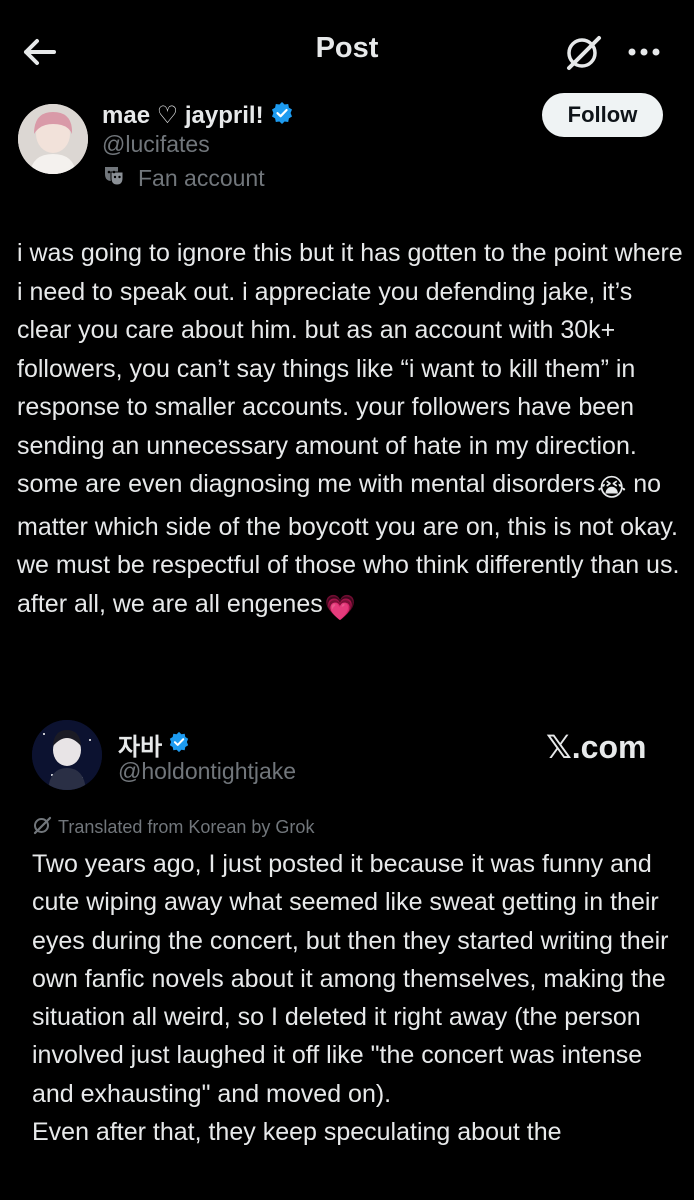 The image size is (694, 1200). Describe the element at coordinates (114, 178) in the screenshot. I see `theater-masks-icon` at that location.